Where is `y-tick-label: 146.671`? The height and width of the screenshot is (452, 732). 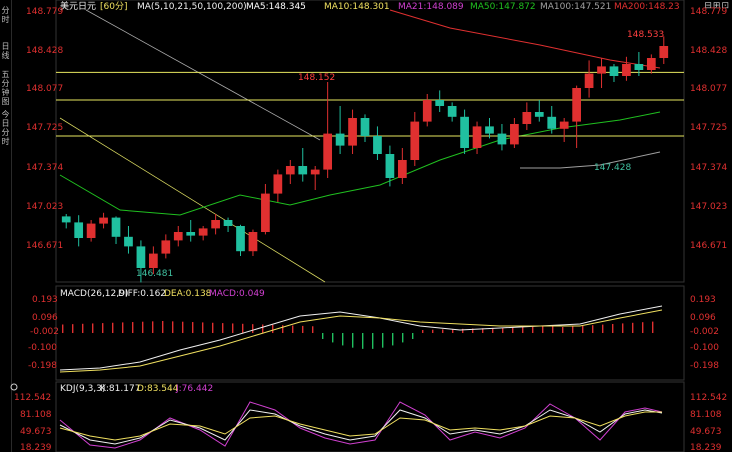 y-tick-label: 146.671 is located at coordinates (708, 246).